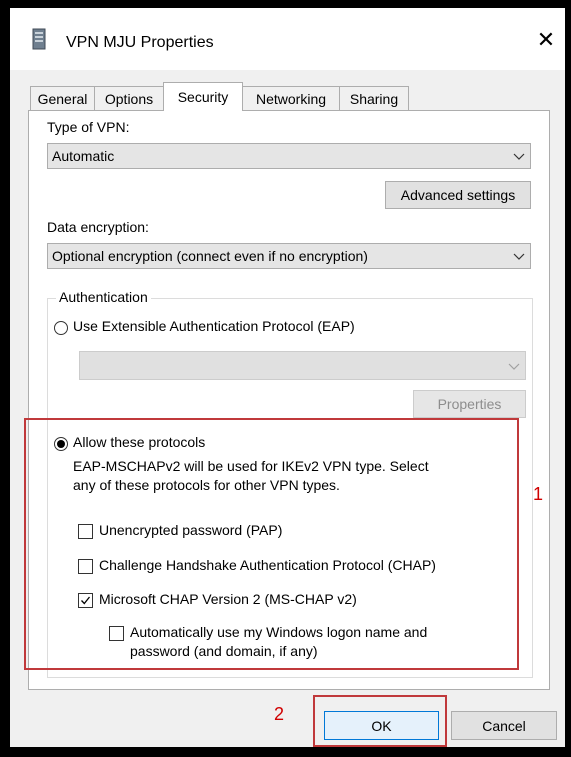  I want to click on window-title: VPN MJU Properties, so click(140, 42).